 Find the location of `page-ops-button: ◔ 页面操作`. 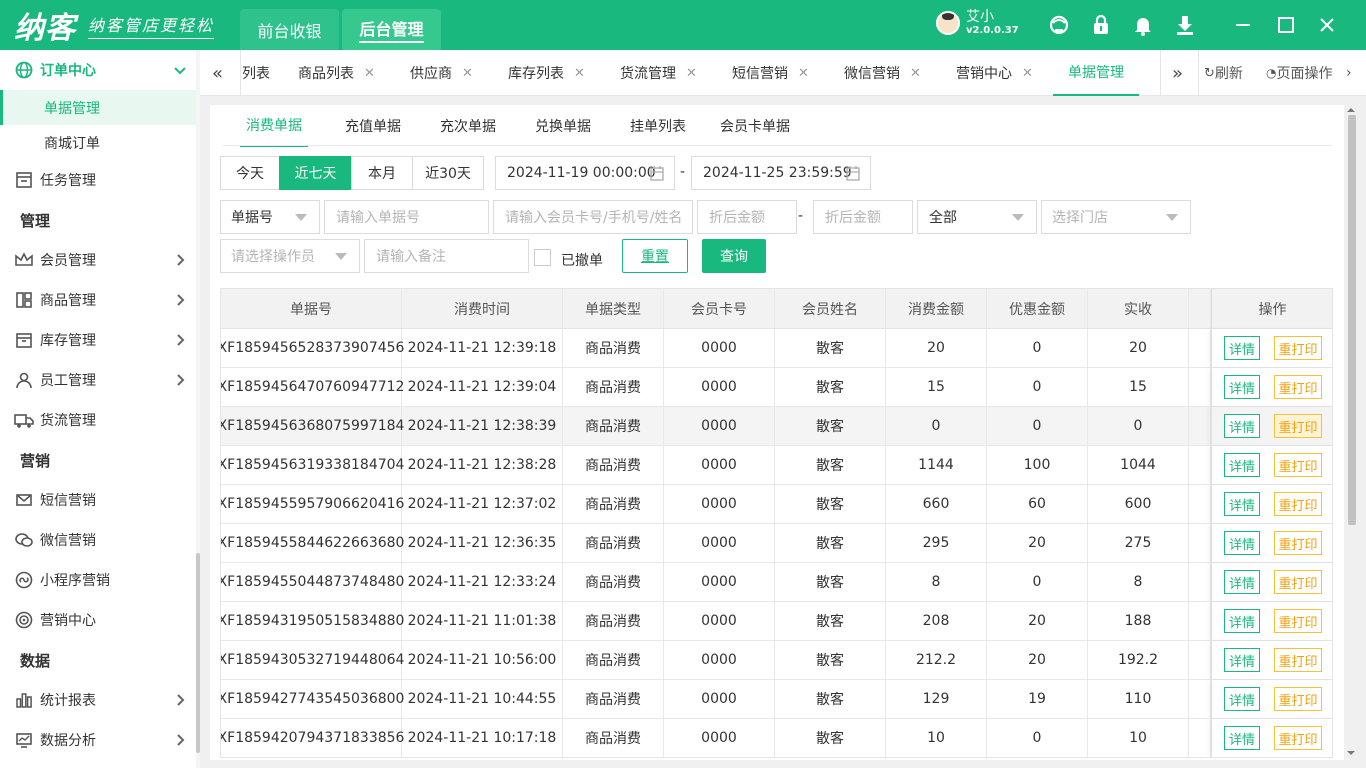

page-ops-button: ◔ 页面操作 is located at coordinates (1299, 73).